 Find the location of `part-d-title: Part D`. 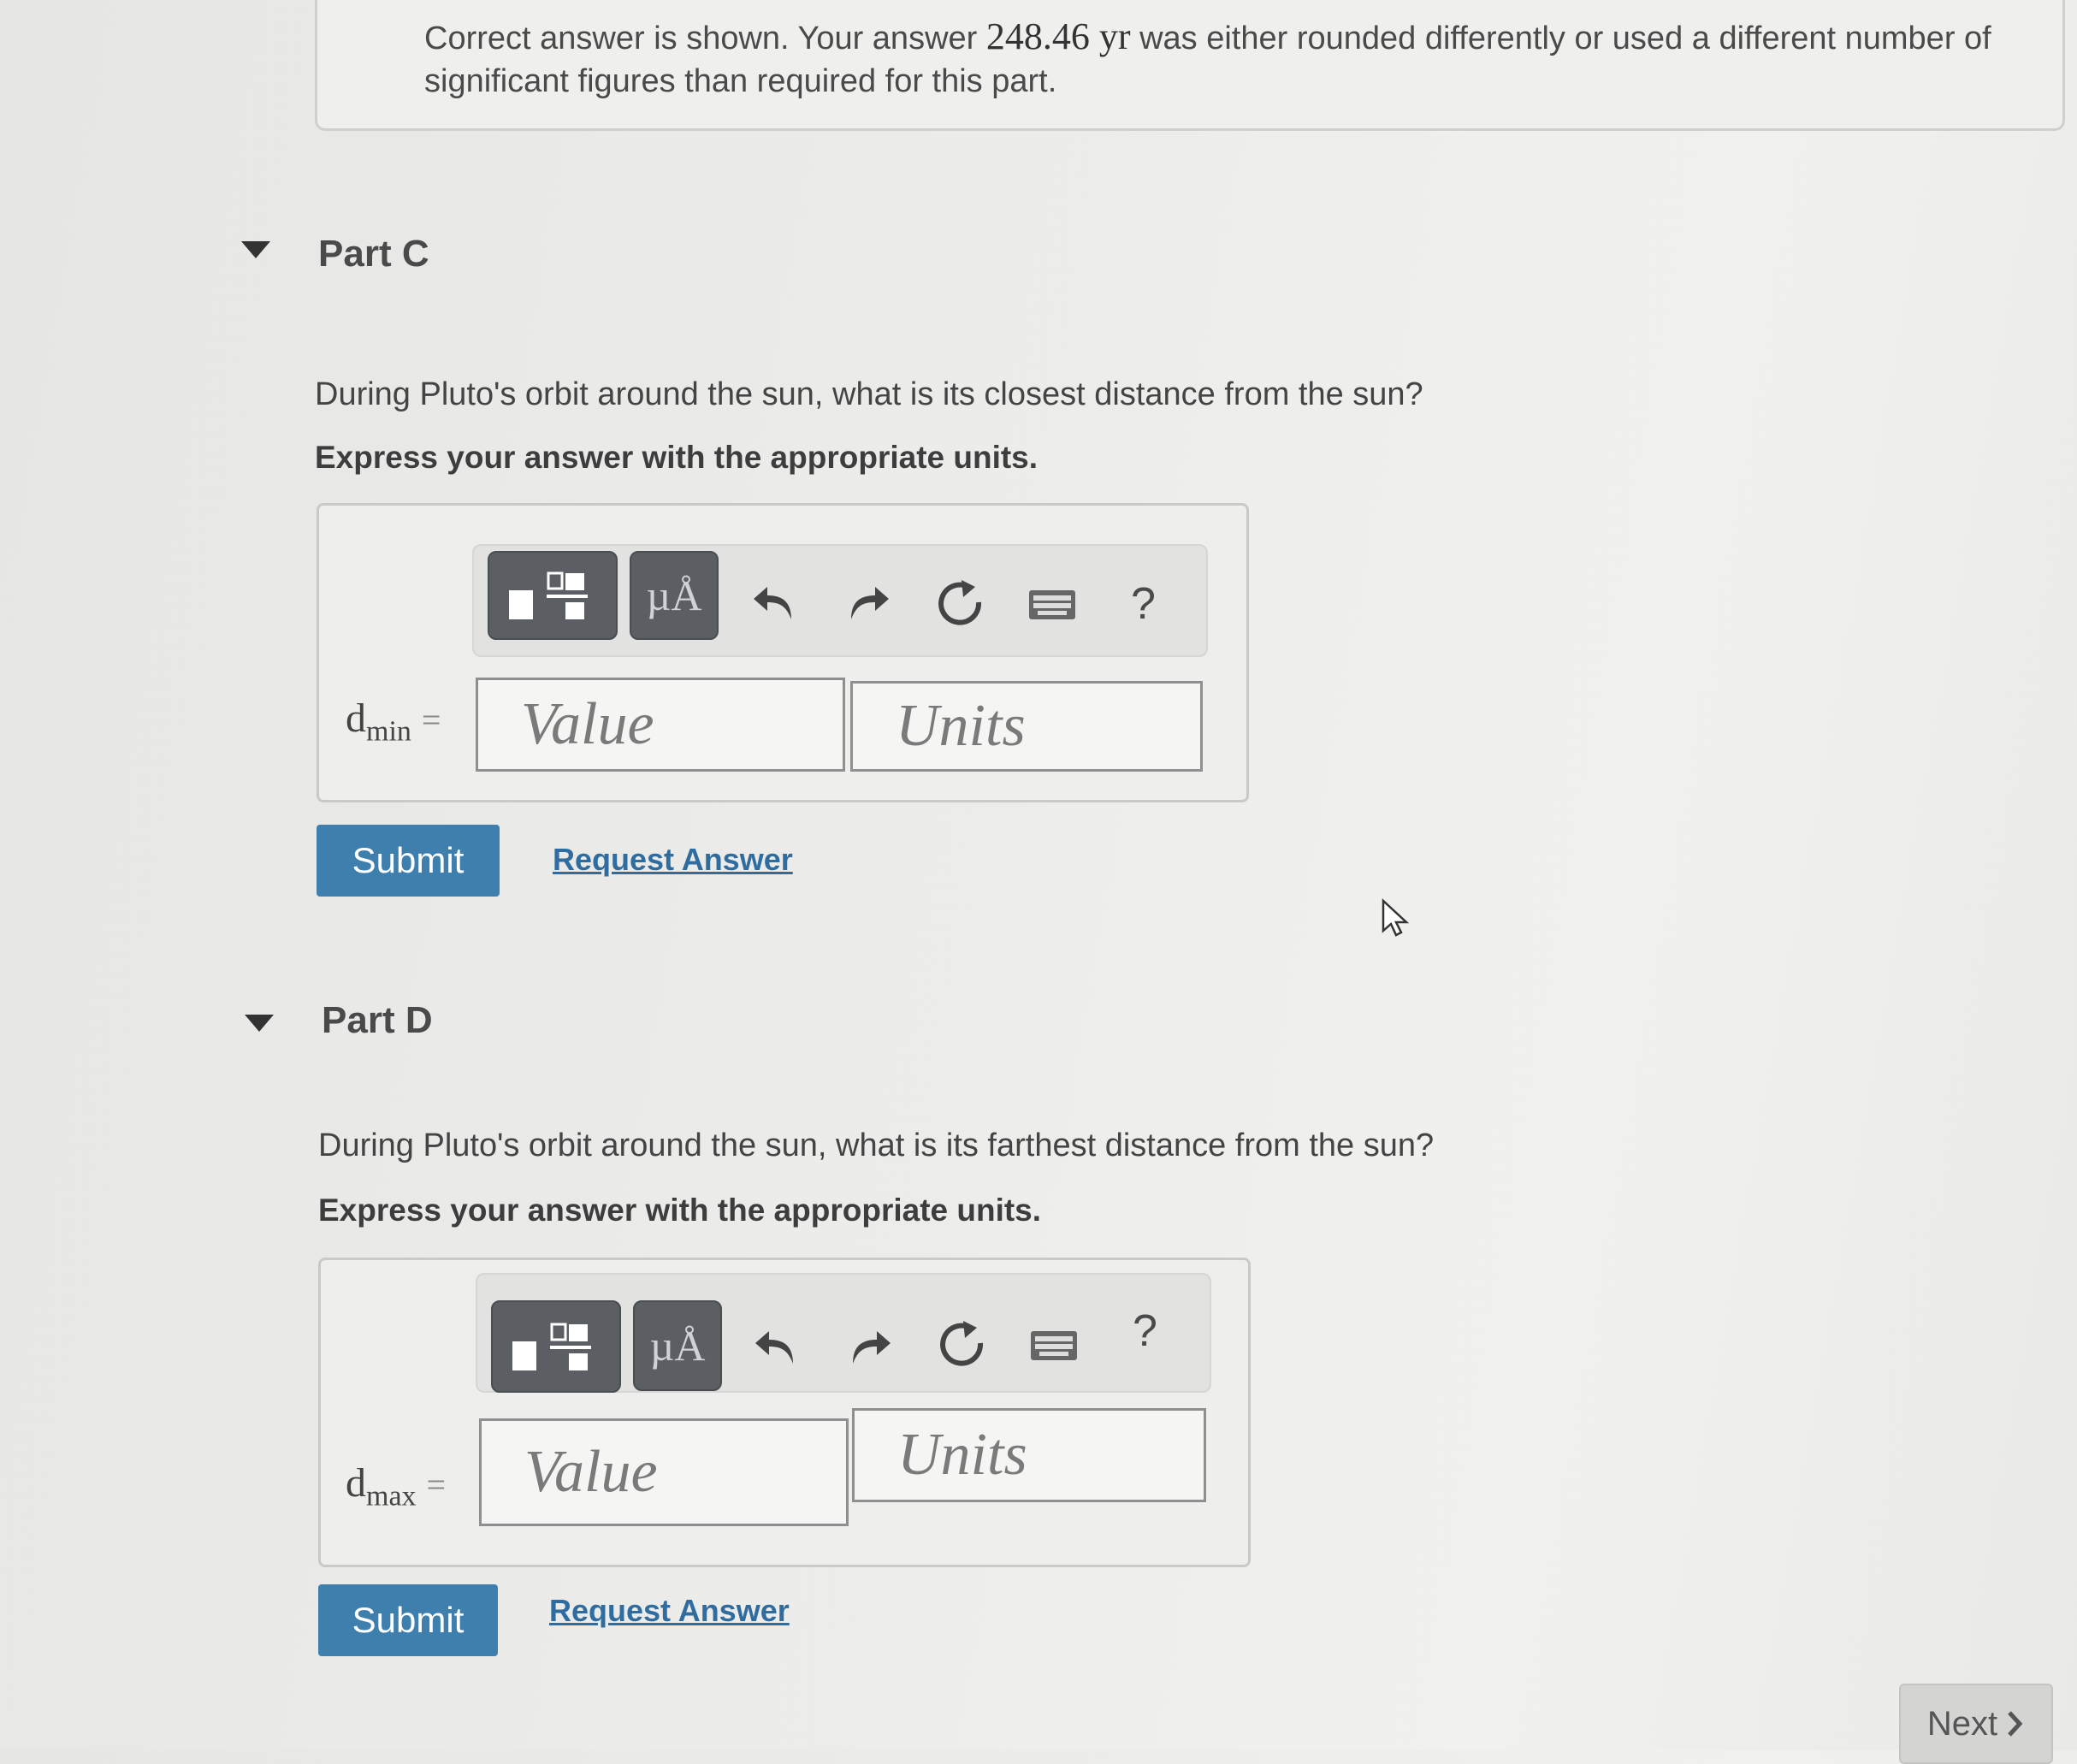

part-d-title: Part D is located at coordinates (377, 1020).